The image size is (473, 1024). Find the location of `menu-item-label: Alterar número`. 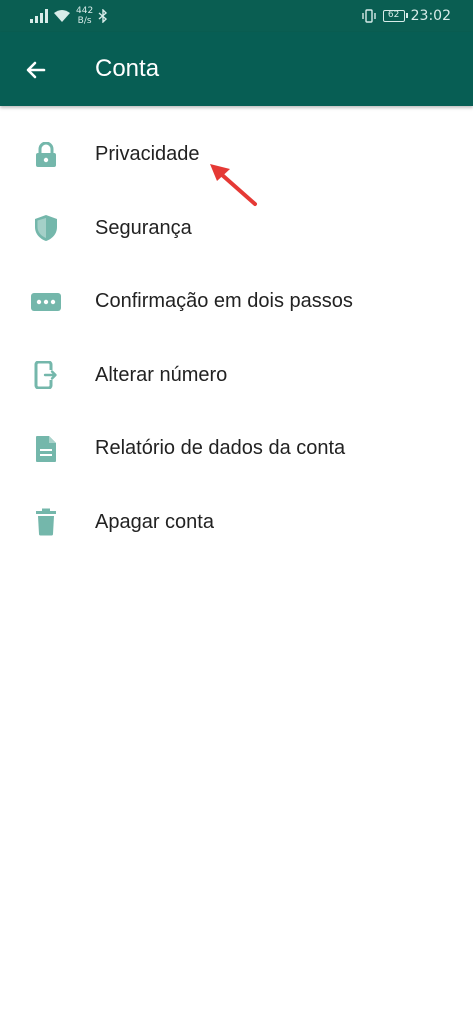

menu-item-label: Alterar número is located at coordinates (161, 374).